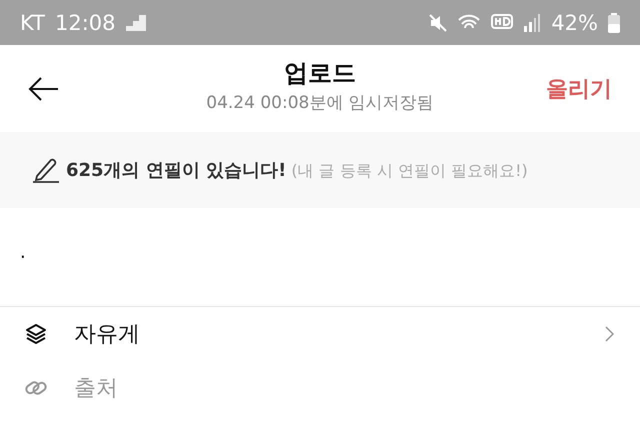 This screenshot has height=440, width=640. Describe the element at coordinates (137, 22) in the screenshot. I see `notification-icon` at that location.